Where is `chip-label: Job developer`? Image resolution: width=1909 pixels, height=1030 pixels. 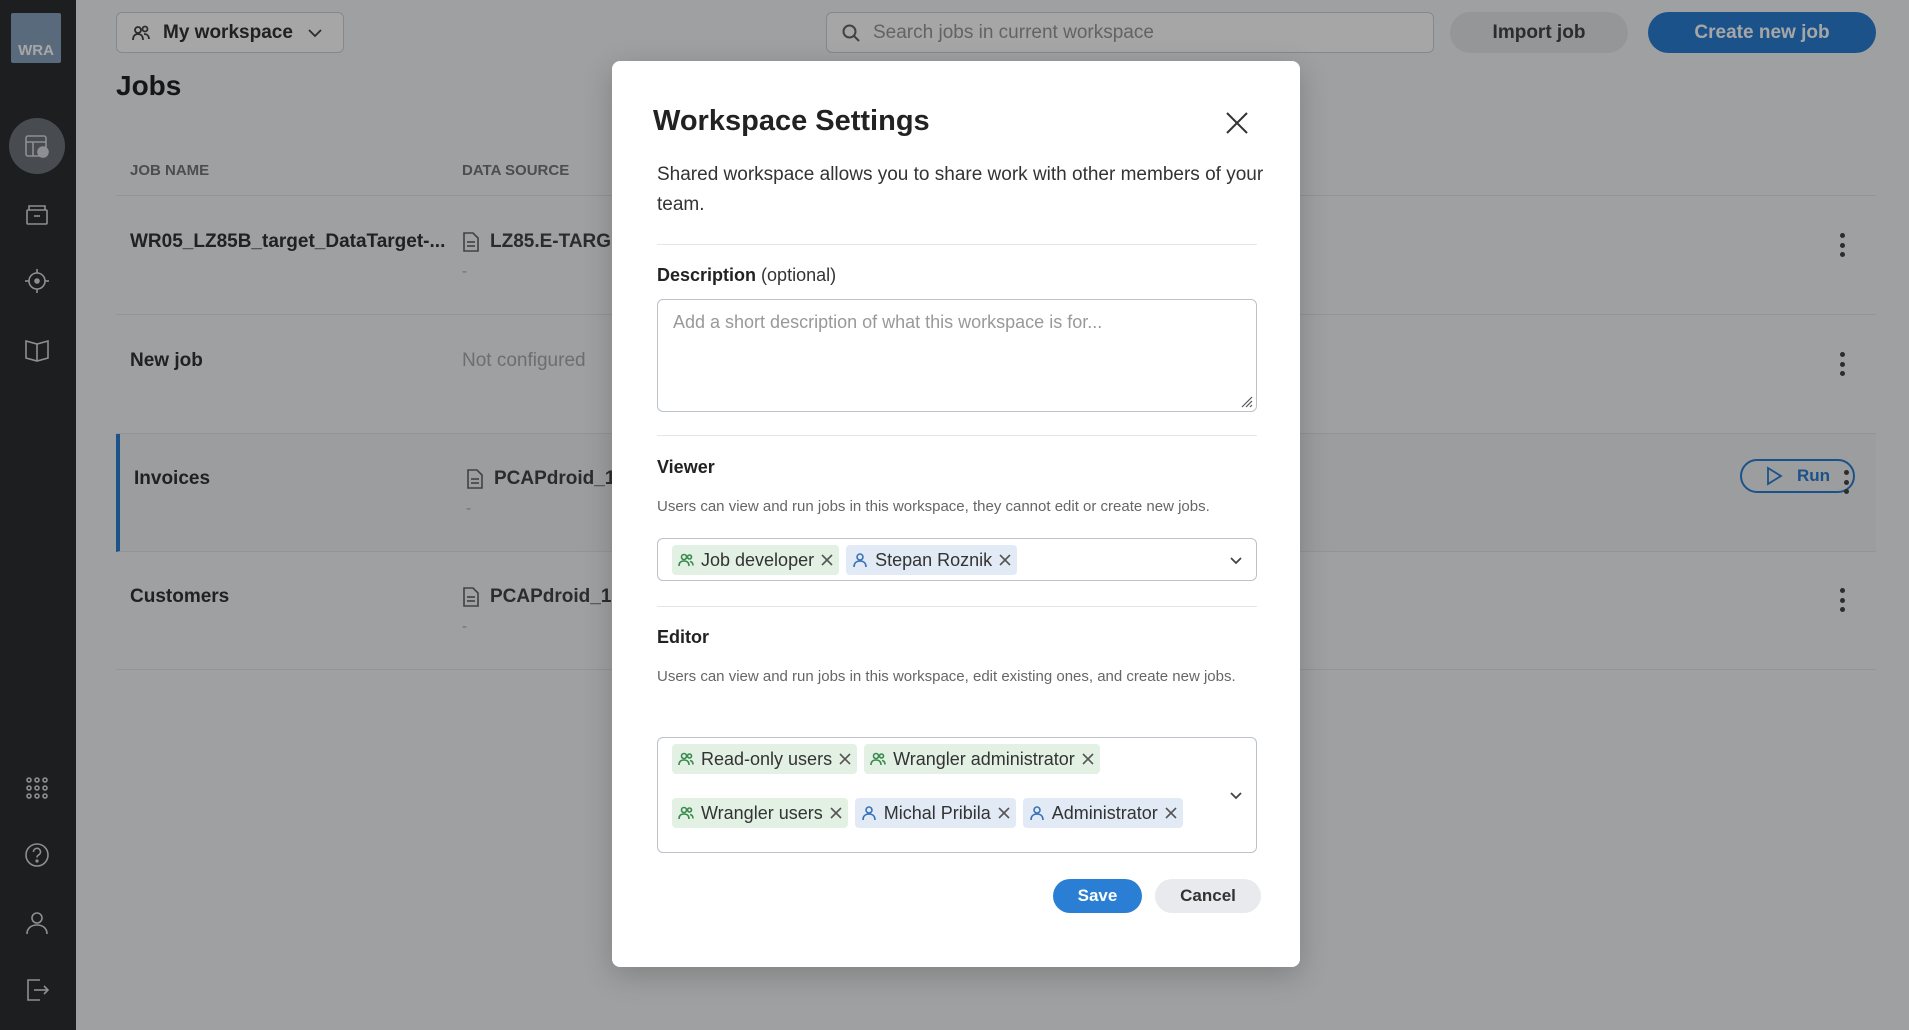
chip-label: Job developer is located at coordinates (758, 559).